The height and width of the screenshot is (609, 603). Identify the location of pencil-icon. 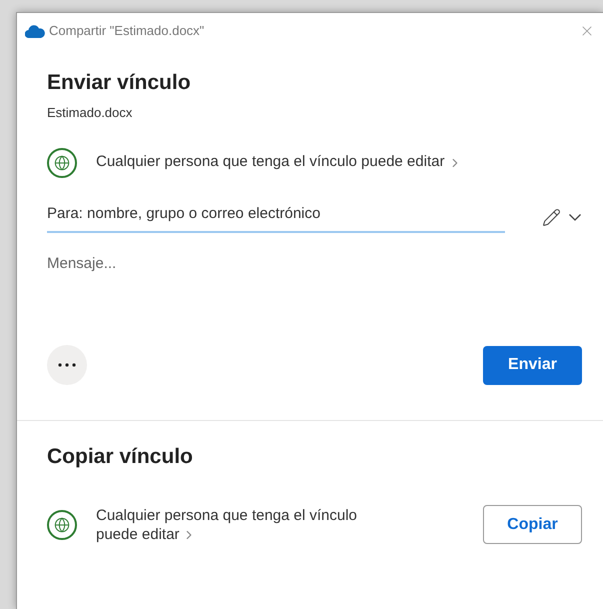
(551, 218).